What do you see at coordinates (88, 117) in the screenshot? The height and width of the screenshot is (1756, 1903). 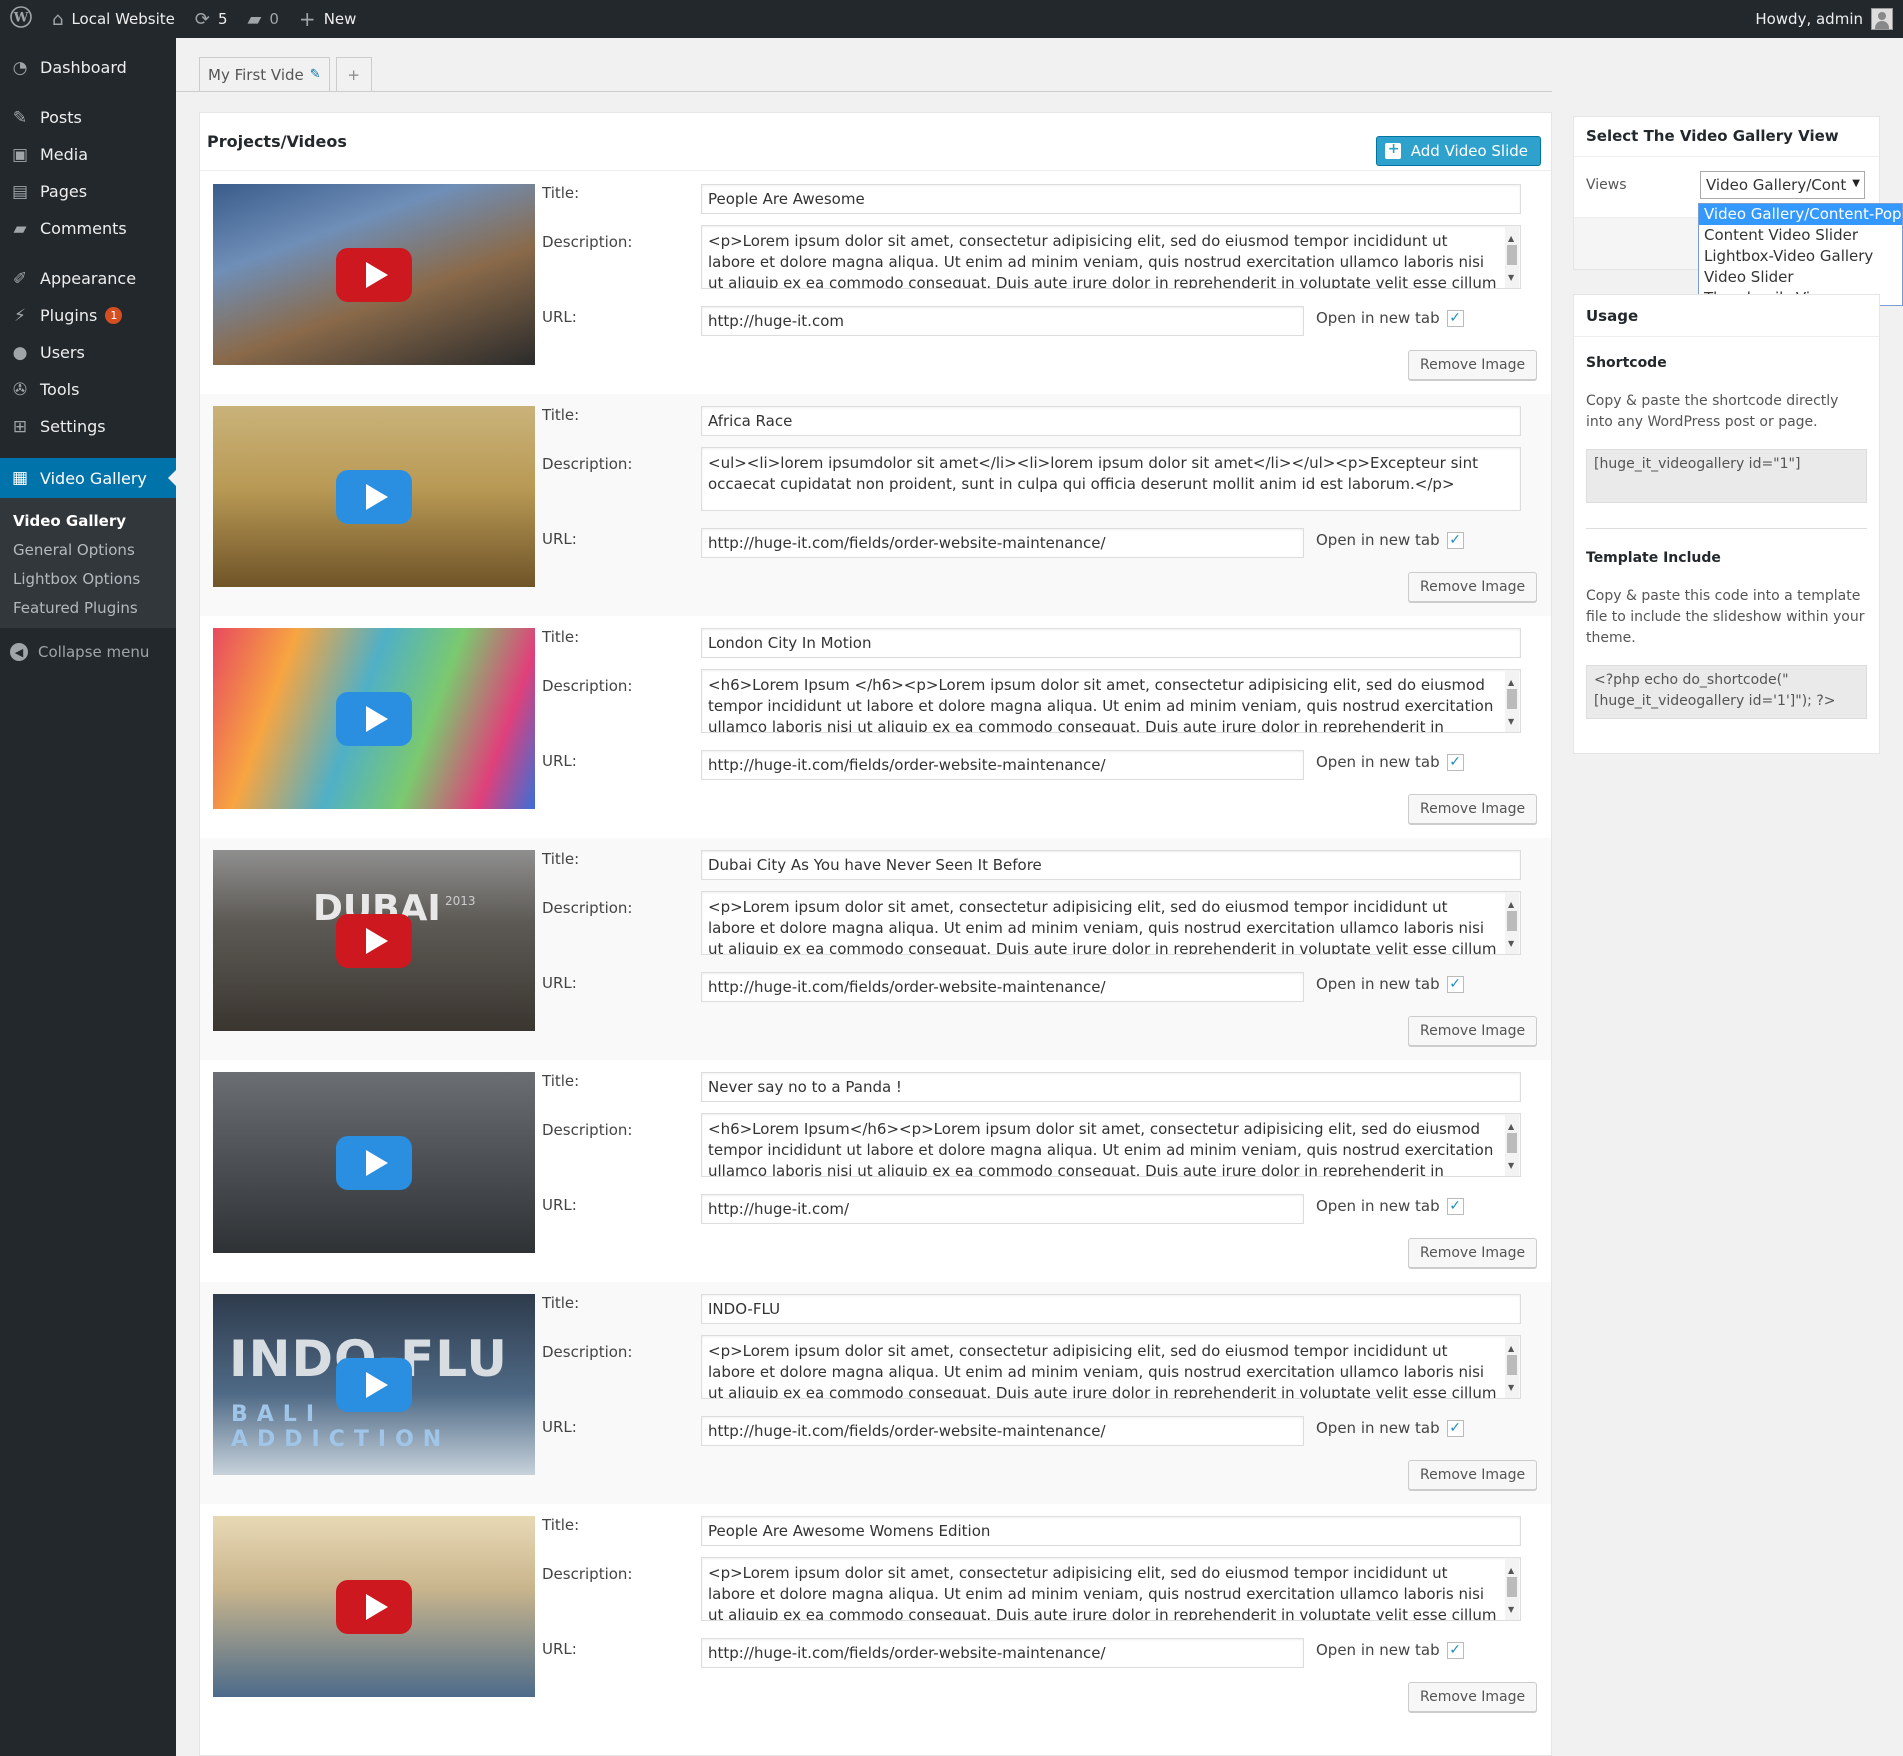 I see `sidebar-item-posts: ✎ Posts` at bounding box center [88, 117].